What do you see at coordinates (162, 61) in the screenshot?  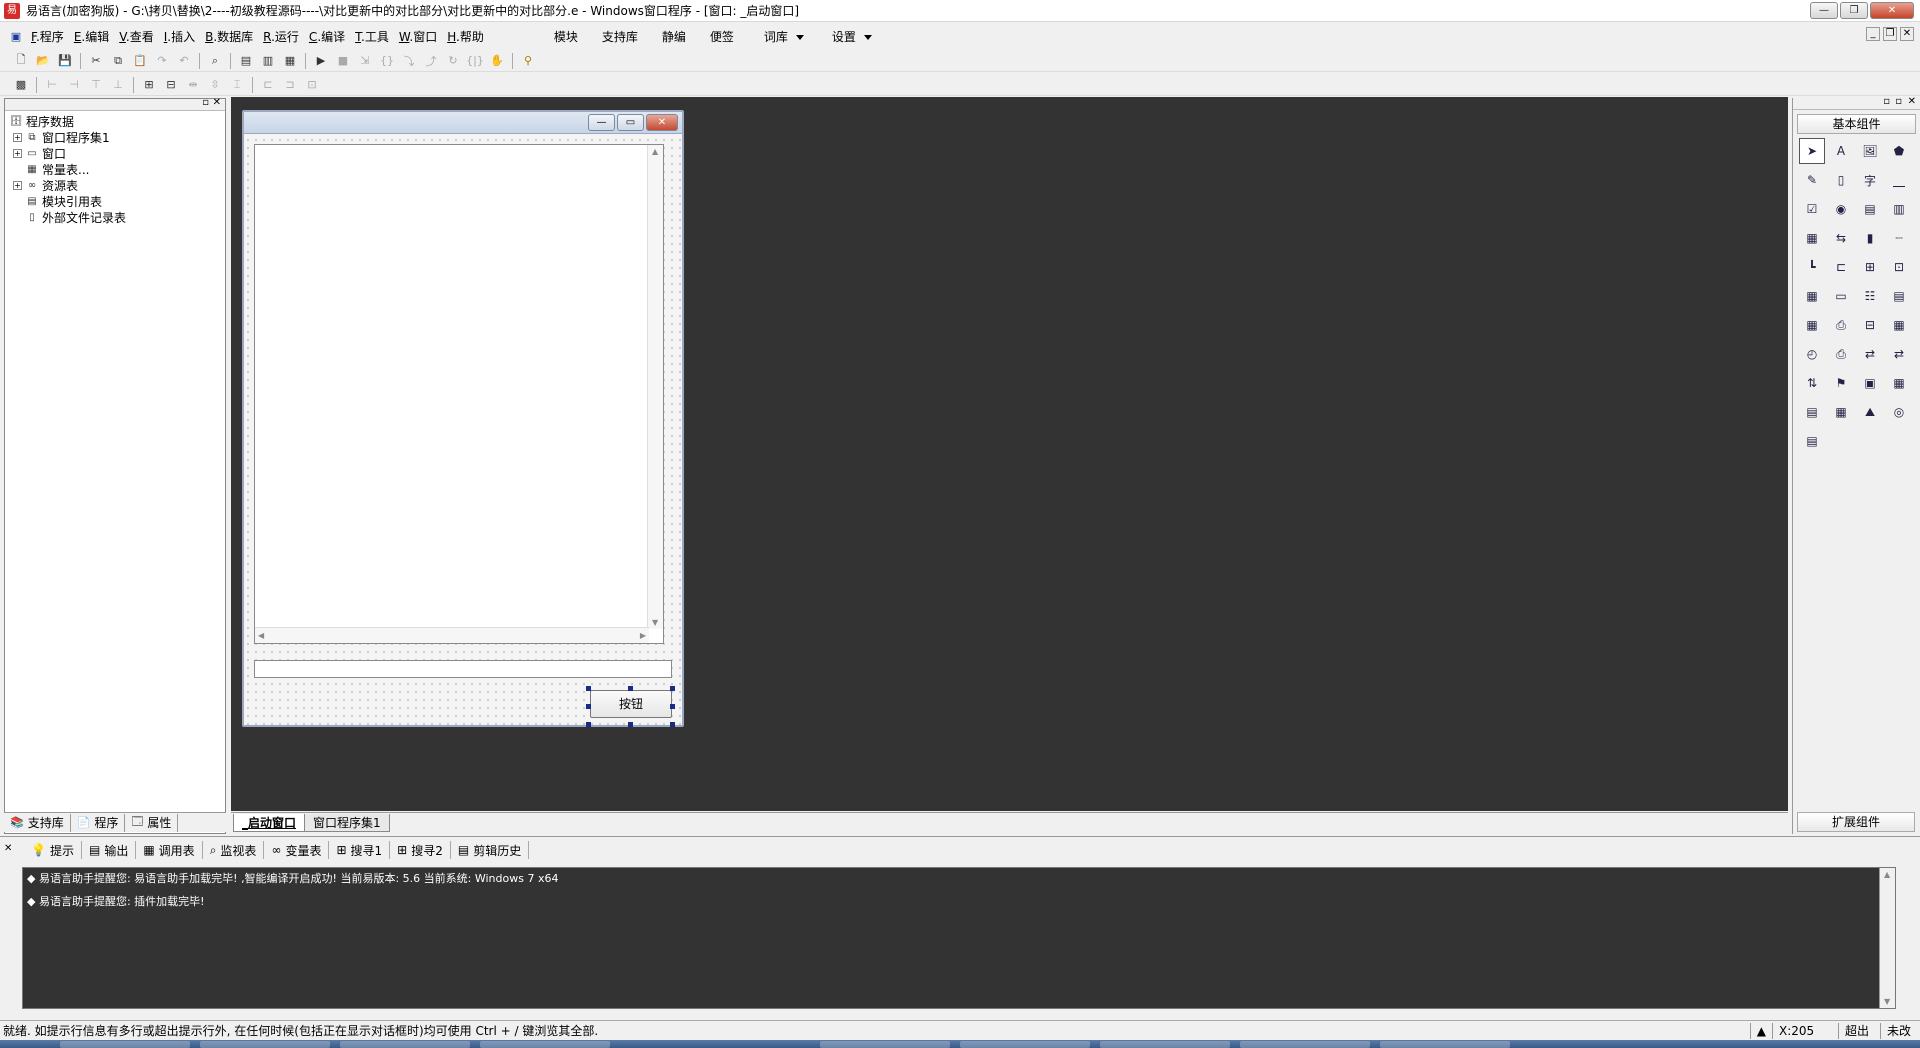 I see `redo-icon: ↷` at bounding box center [162, 61].